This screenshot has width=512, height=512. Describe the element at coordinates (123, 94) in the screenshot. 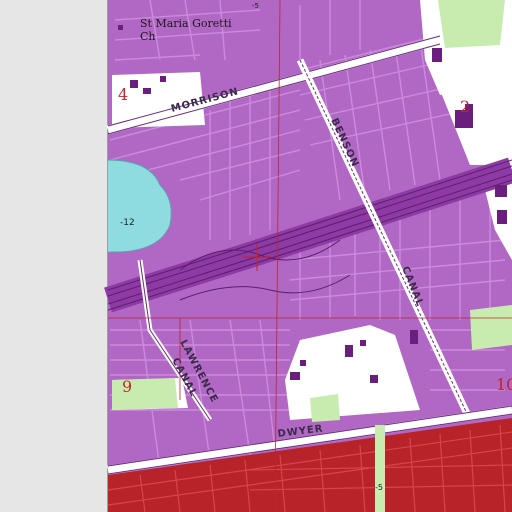

I see `section-number-4: 4` at that location.